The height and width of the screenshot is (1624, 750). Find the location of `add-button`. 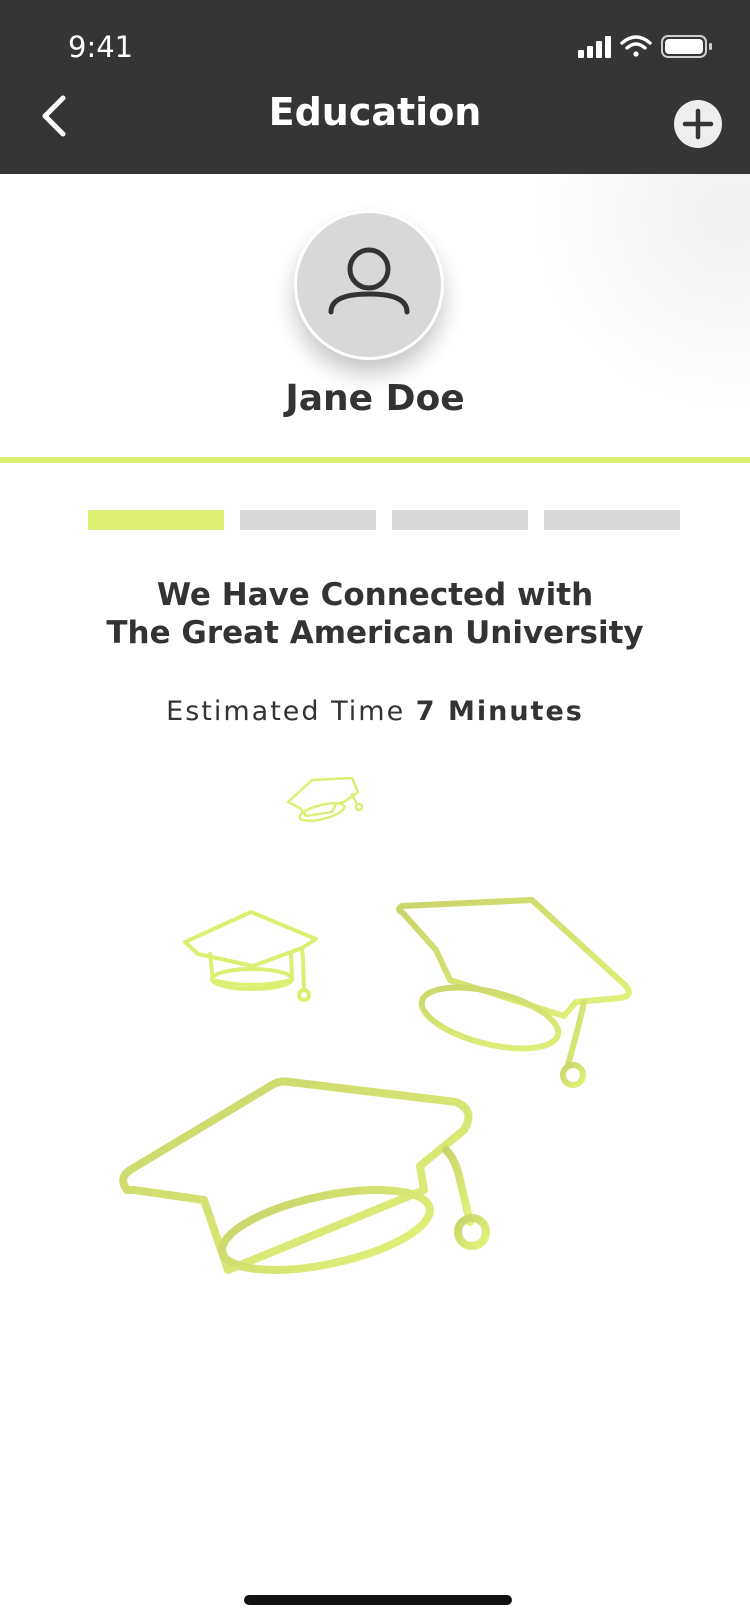

add-button is located at coordinates (698, 124).